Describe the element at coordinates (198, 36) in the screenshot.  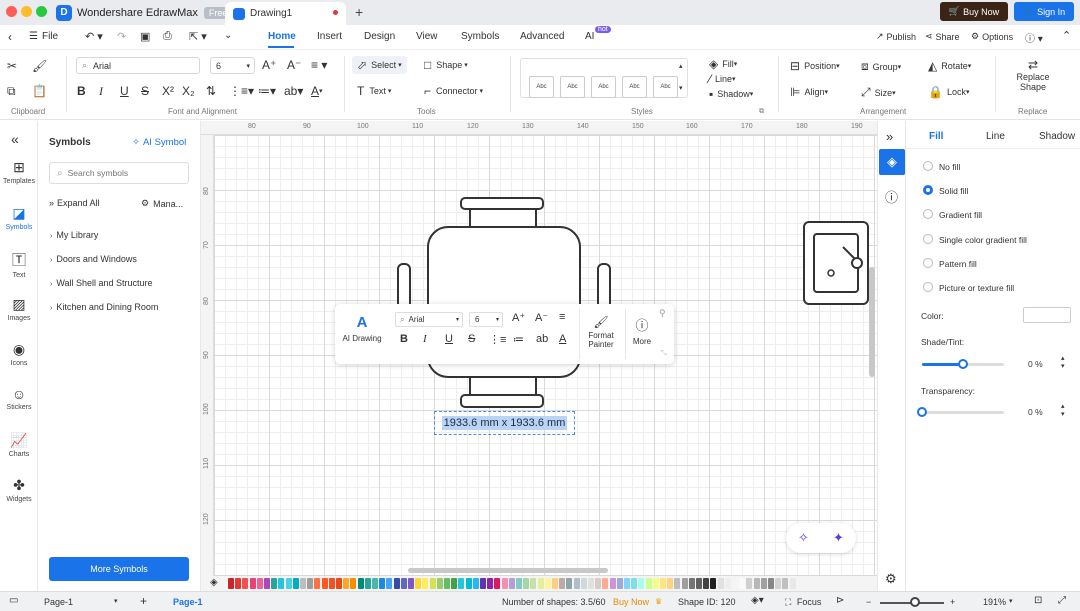
I see `export-icon: ⇱ ▾` at that location.